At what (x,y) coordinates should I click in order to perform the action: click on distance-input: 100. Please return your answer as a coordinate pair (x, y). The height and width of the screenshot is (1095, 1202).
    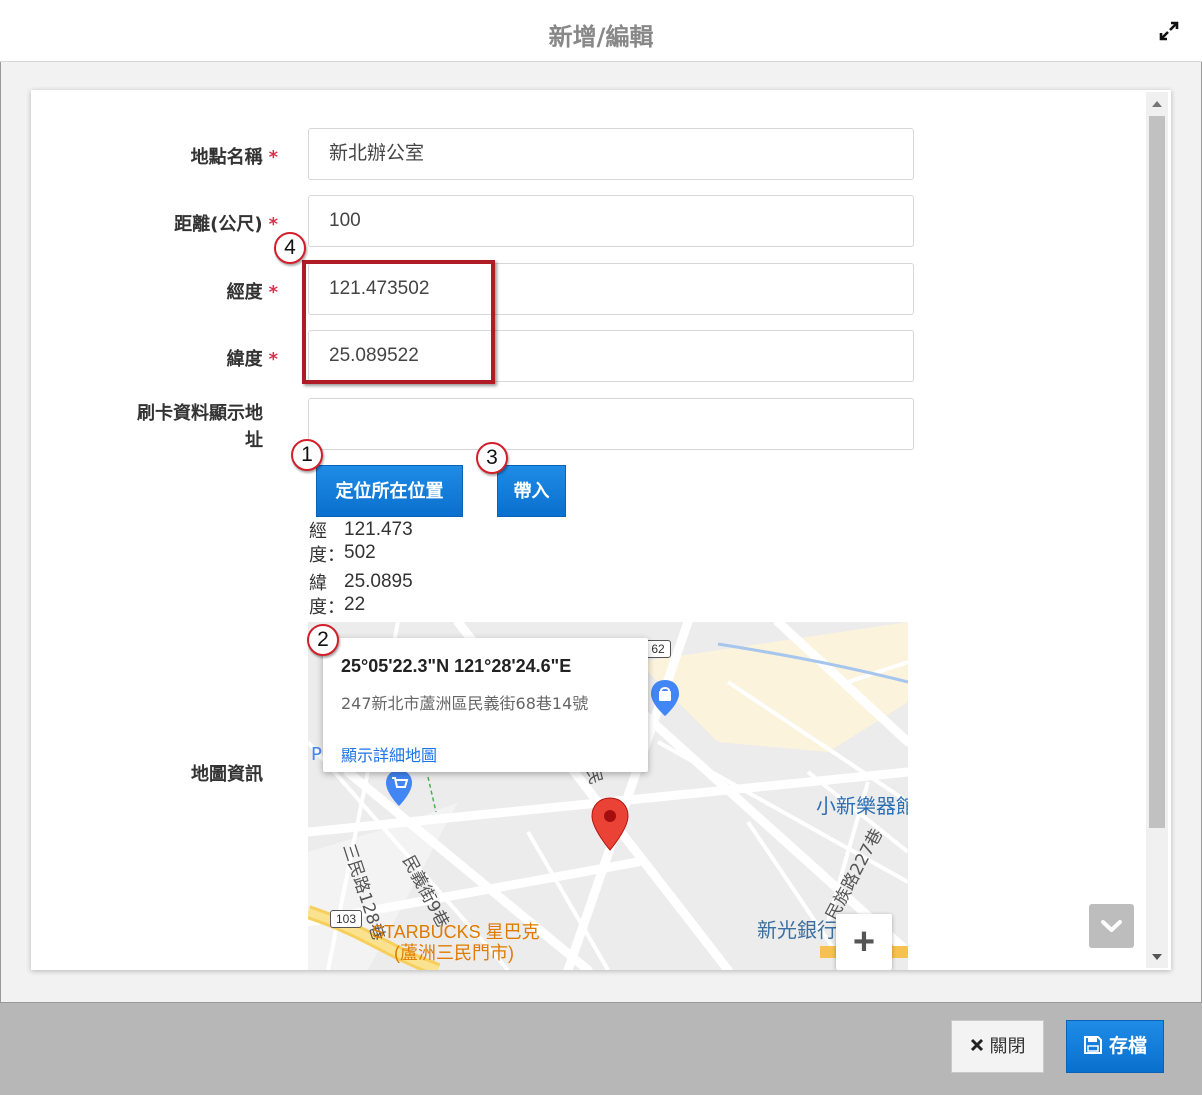
    Looking at the image, I should click on (611, 221).